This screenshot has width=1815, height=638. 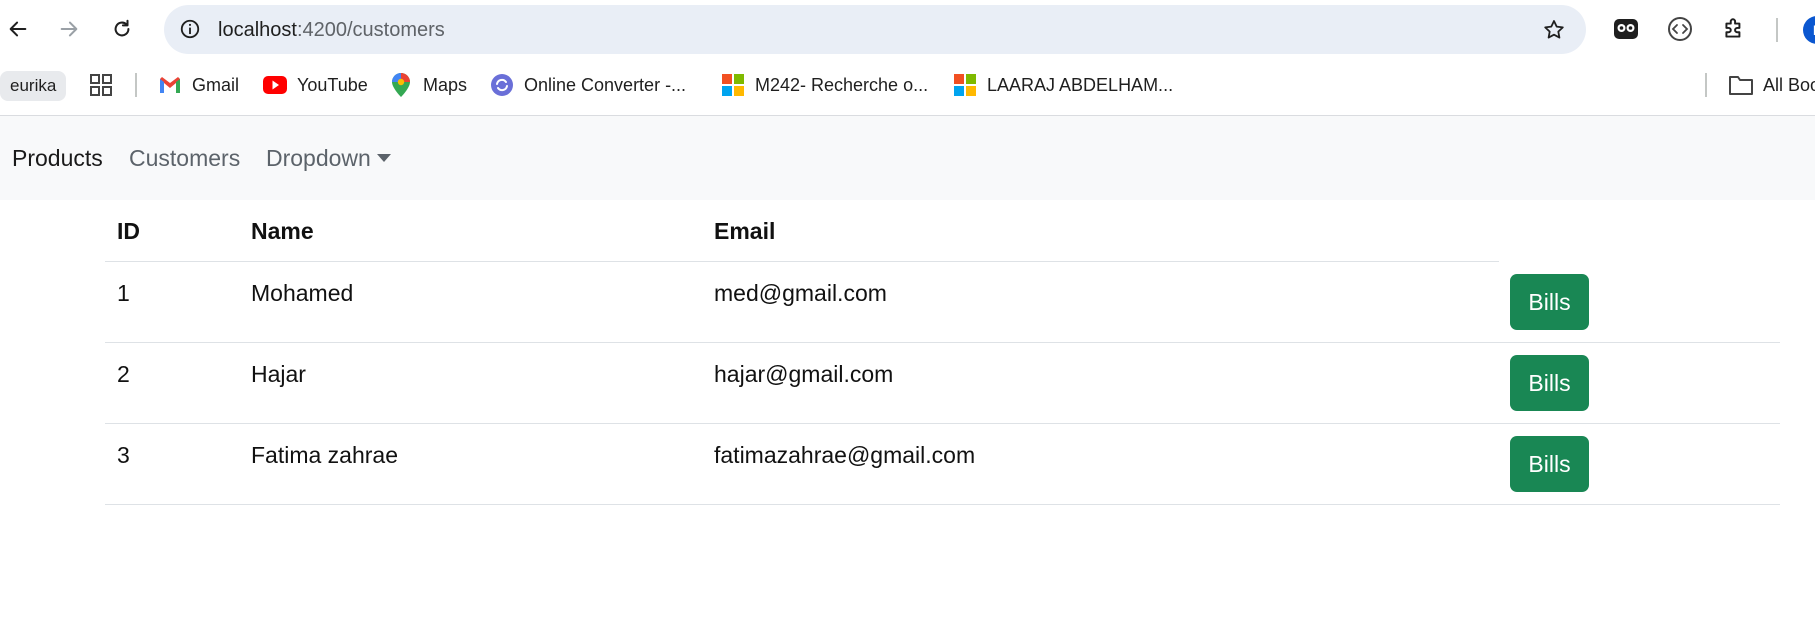 What do you see at coordinates (18, 29) in the screenshot?
I see `back-arrow-icon` at bounding box center [18, 29].